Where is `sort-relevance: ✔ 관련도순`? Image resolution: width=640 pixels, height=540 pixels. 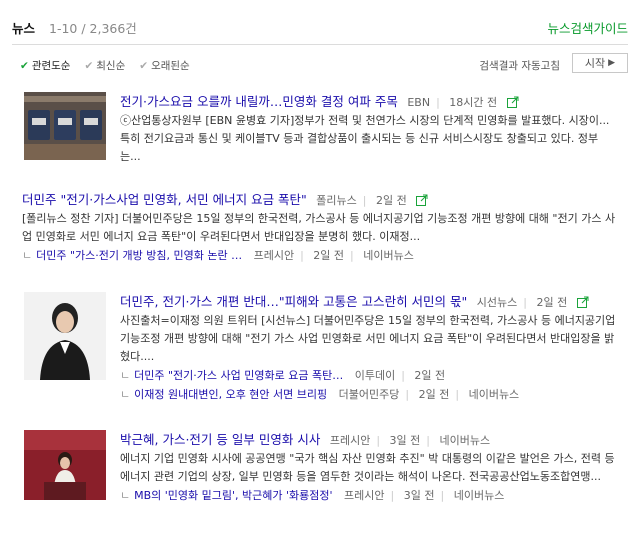
sort-relevance: ✔ 관련도순 is located at coordinates (45, 65).